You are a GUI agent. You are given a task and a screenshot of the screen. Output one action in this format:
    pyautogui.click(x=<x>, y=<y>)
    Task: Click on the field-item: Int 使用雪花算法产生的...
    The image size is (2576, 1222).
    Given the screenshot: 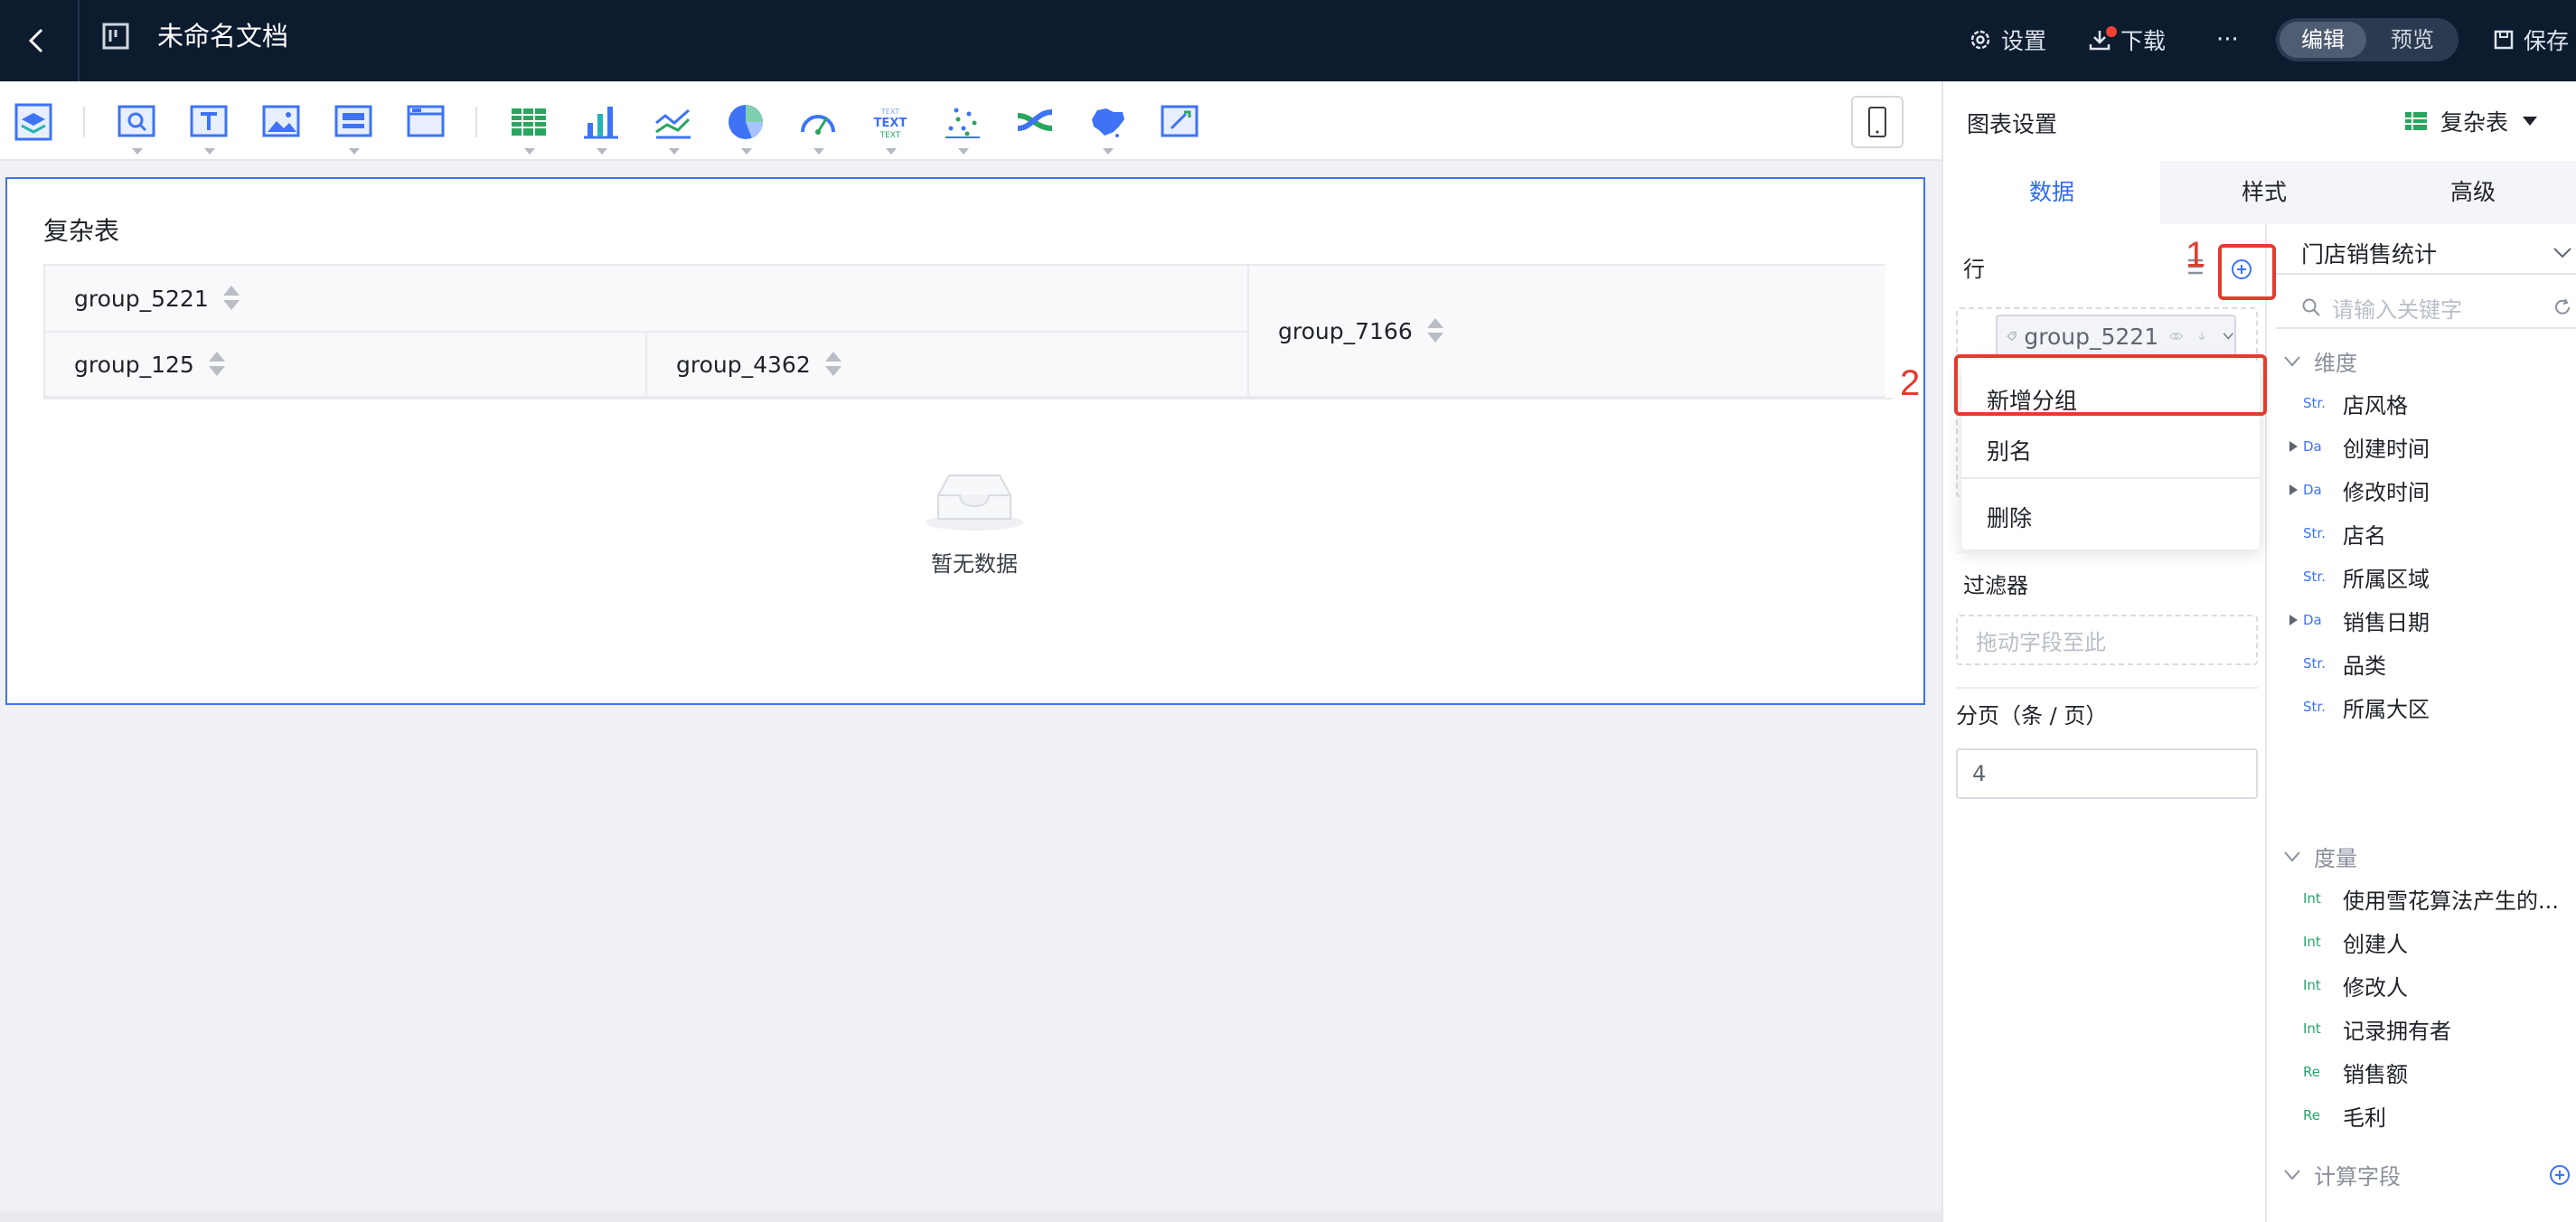 What is the action you would take?
    pyautogui.click(x=2421, y=898)
    